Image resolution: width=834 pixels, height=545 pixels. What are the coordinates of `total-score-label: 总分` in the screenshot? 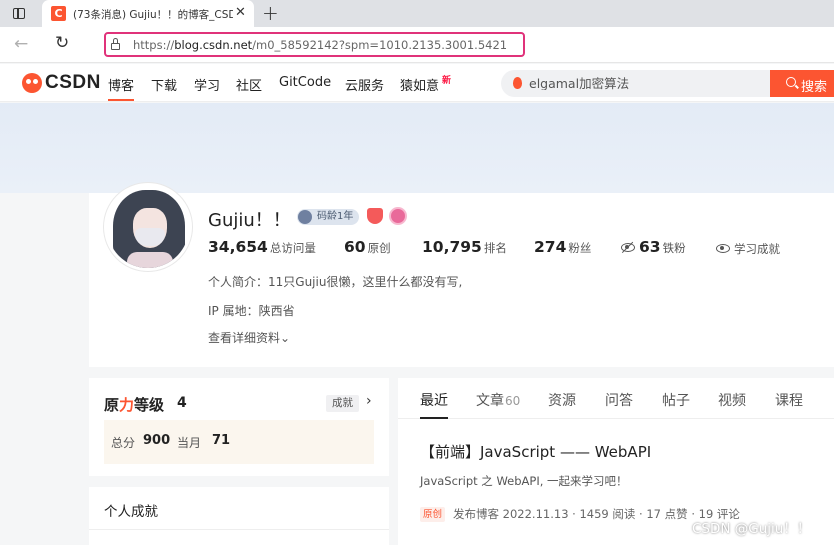 It's located at (123, 443).